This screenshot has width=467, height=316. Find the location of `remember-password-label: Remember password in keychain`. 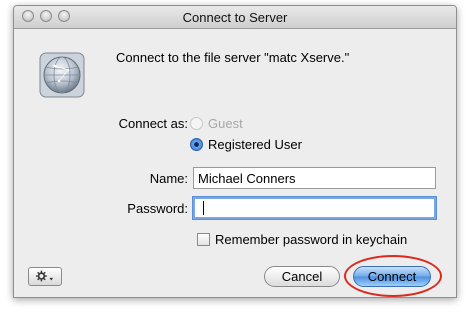

remember-password-label: Remember password in keychain is located at coordinates (311, 239).